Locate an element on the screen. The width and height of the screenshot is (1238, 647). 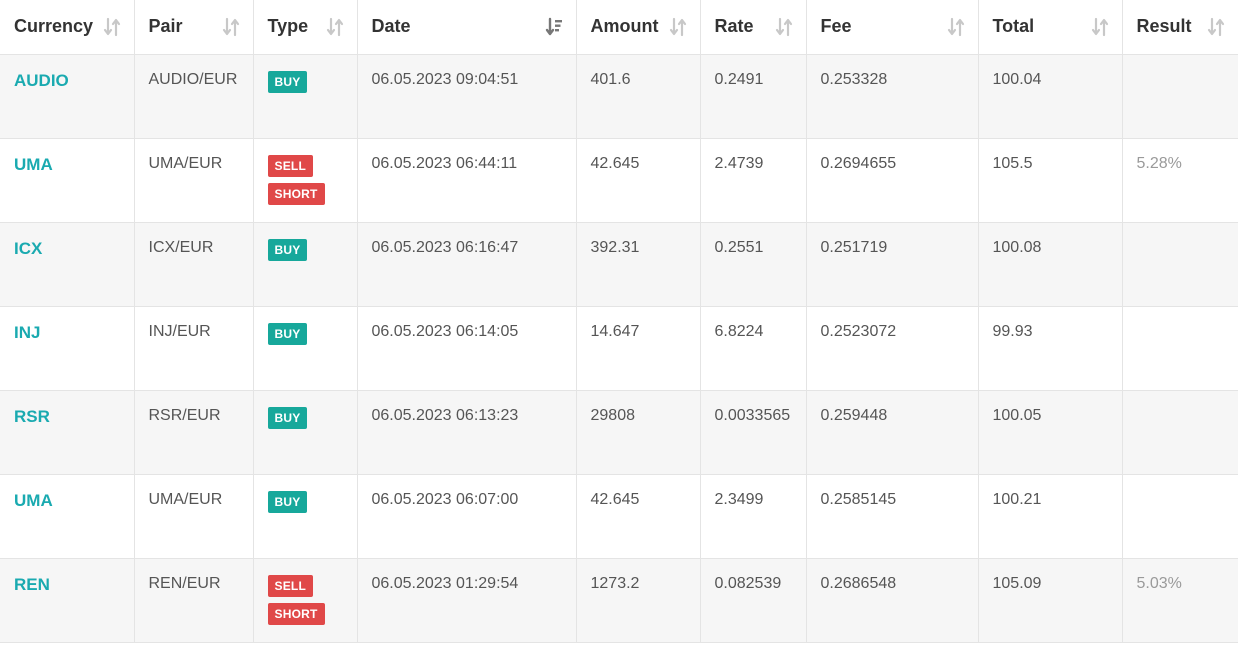
cell-currency: INJ is located at coordinates (67, 348).